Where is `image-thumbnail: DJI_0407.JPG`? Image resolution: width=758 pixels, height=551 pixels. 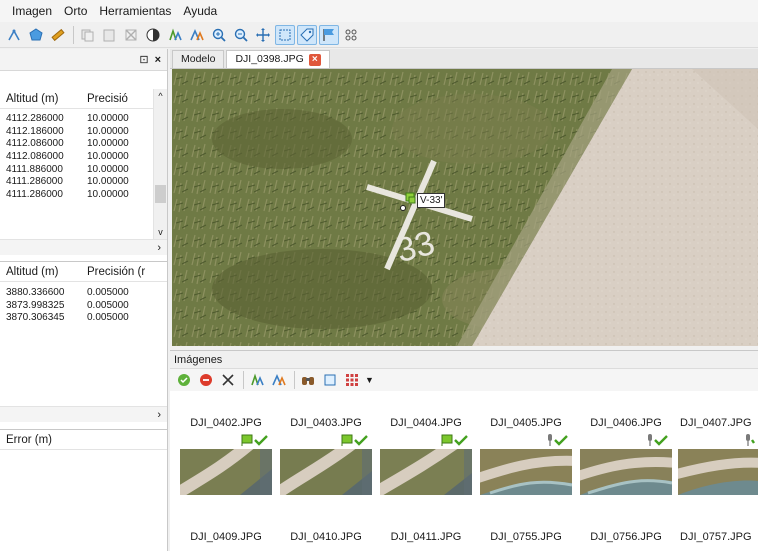
image-thumbnail: DJI_0407.JPG is located at coordinates (718, 456).